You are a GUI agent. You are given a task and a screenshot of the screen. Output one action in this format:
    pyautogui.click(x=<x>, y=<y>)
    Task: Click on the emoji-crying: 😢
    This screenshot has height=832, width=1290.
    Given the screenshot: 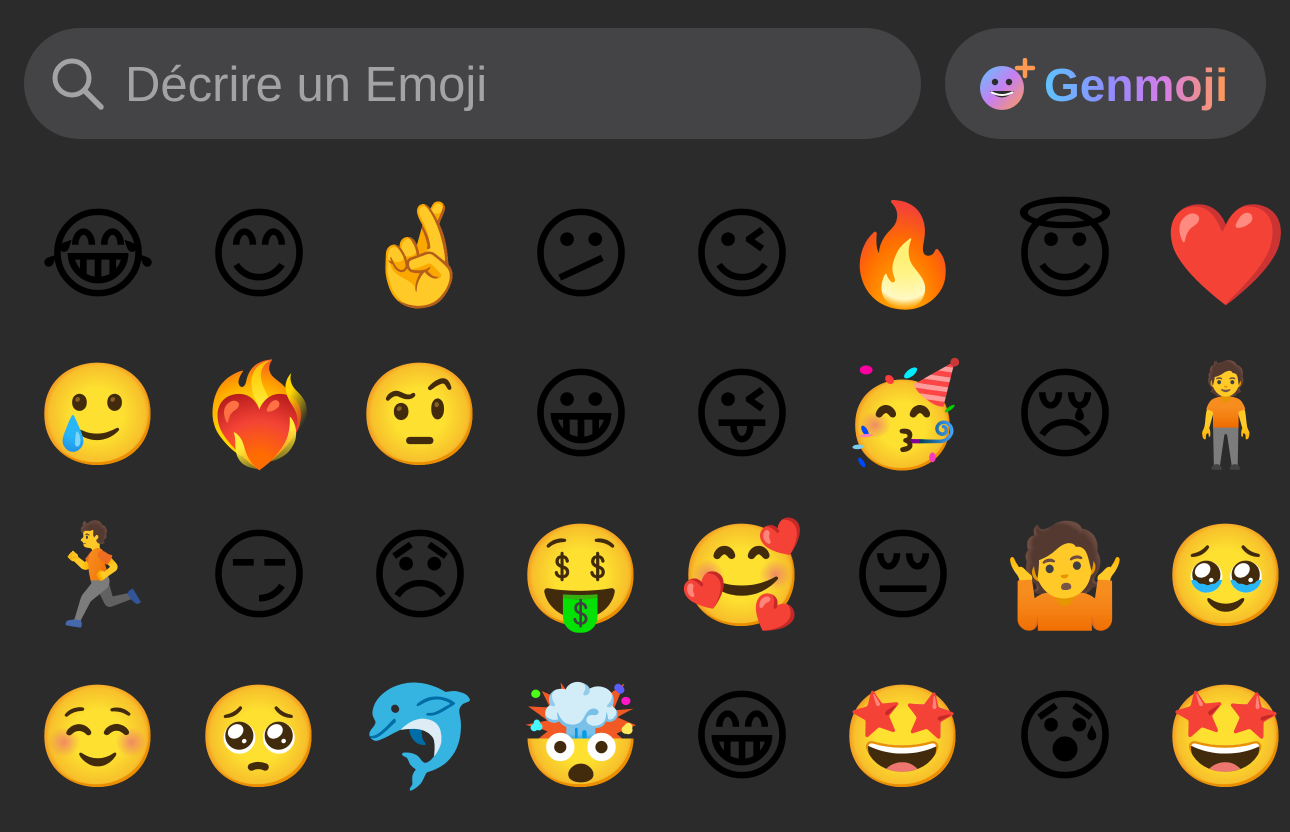 What is the action you would take?
    pyautogui.click(x=1065, y=415)
    